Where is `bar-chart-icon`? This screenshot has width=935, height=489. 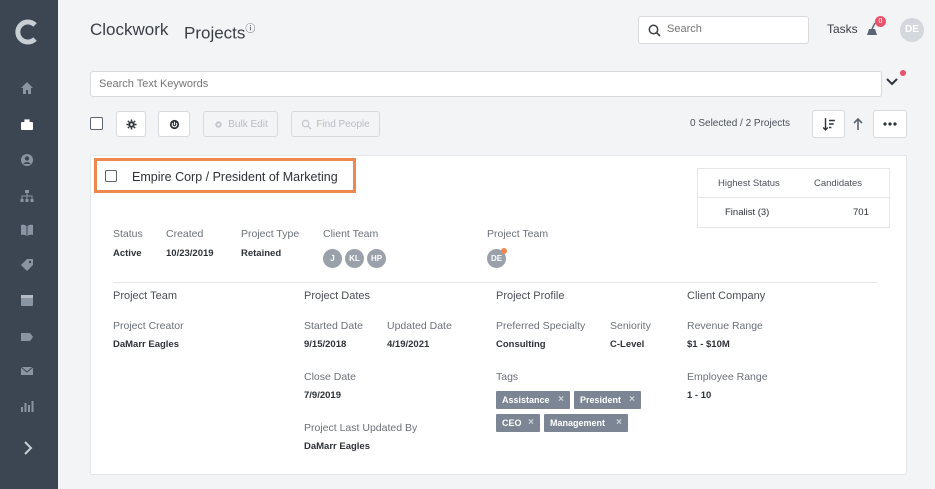
bar-chart-icon is located at coordinates (27, 406).